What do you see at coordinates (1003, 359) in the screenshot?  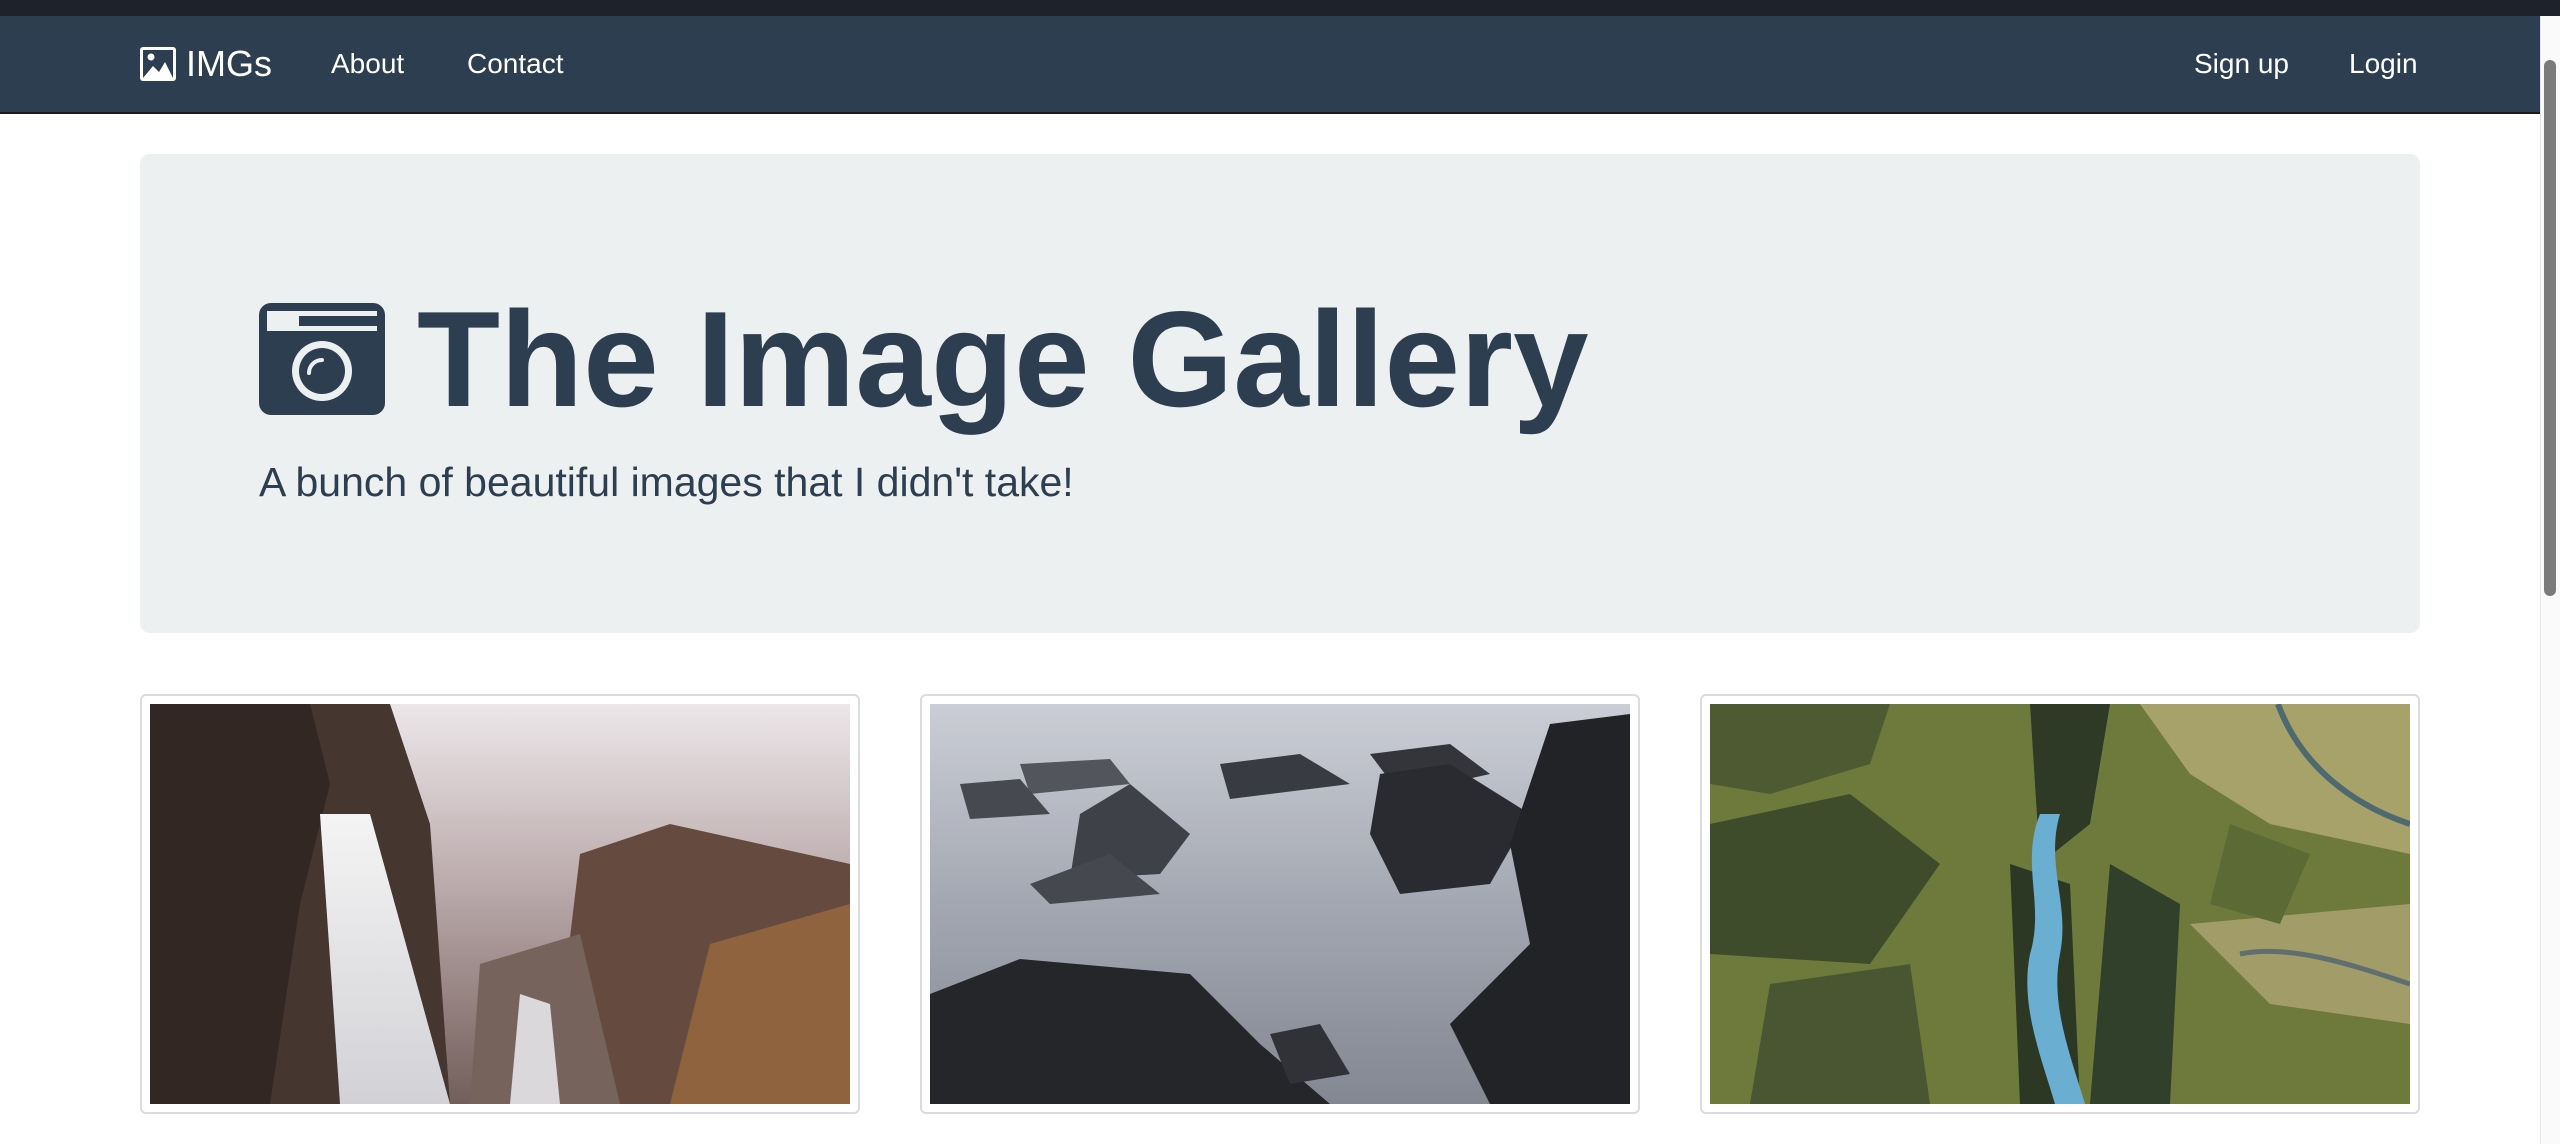 I see `page-title-text: The Image Gallery` at bounding box center [1003, 359].